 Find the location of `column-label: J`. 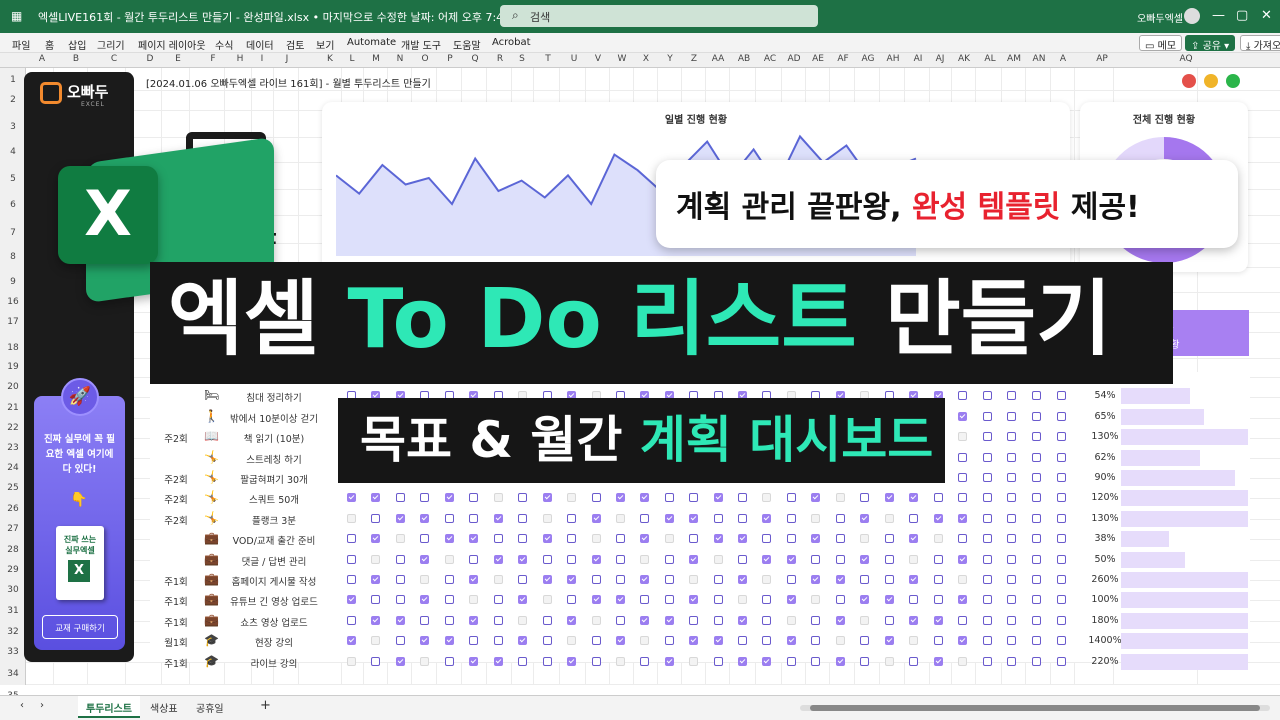

column-label: J is located at coordinates (287, 59).